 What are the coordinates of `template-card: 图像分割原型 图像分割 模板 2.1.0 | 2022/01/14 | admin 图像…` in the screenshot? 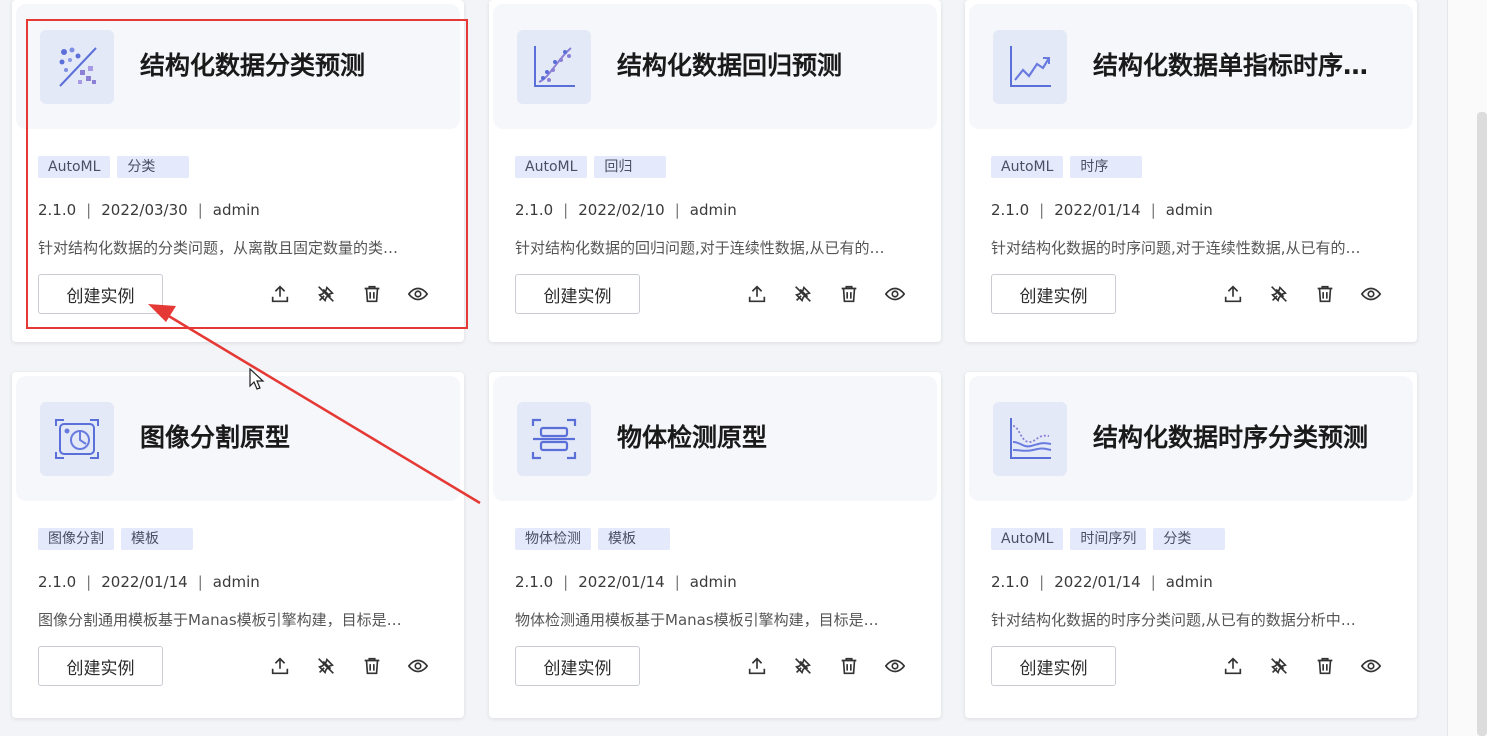 It's located at (238, 545).